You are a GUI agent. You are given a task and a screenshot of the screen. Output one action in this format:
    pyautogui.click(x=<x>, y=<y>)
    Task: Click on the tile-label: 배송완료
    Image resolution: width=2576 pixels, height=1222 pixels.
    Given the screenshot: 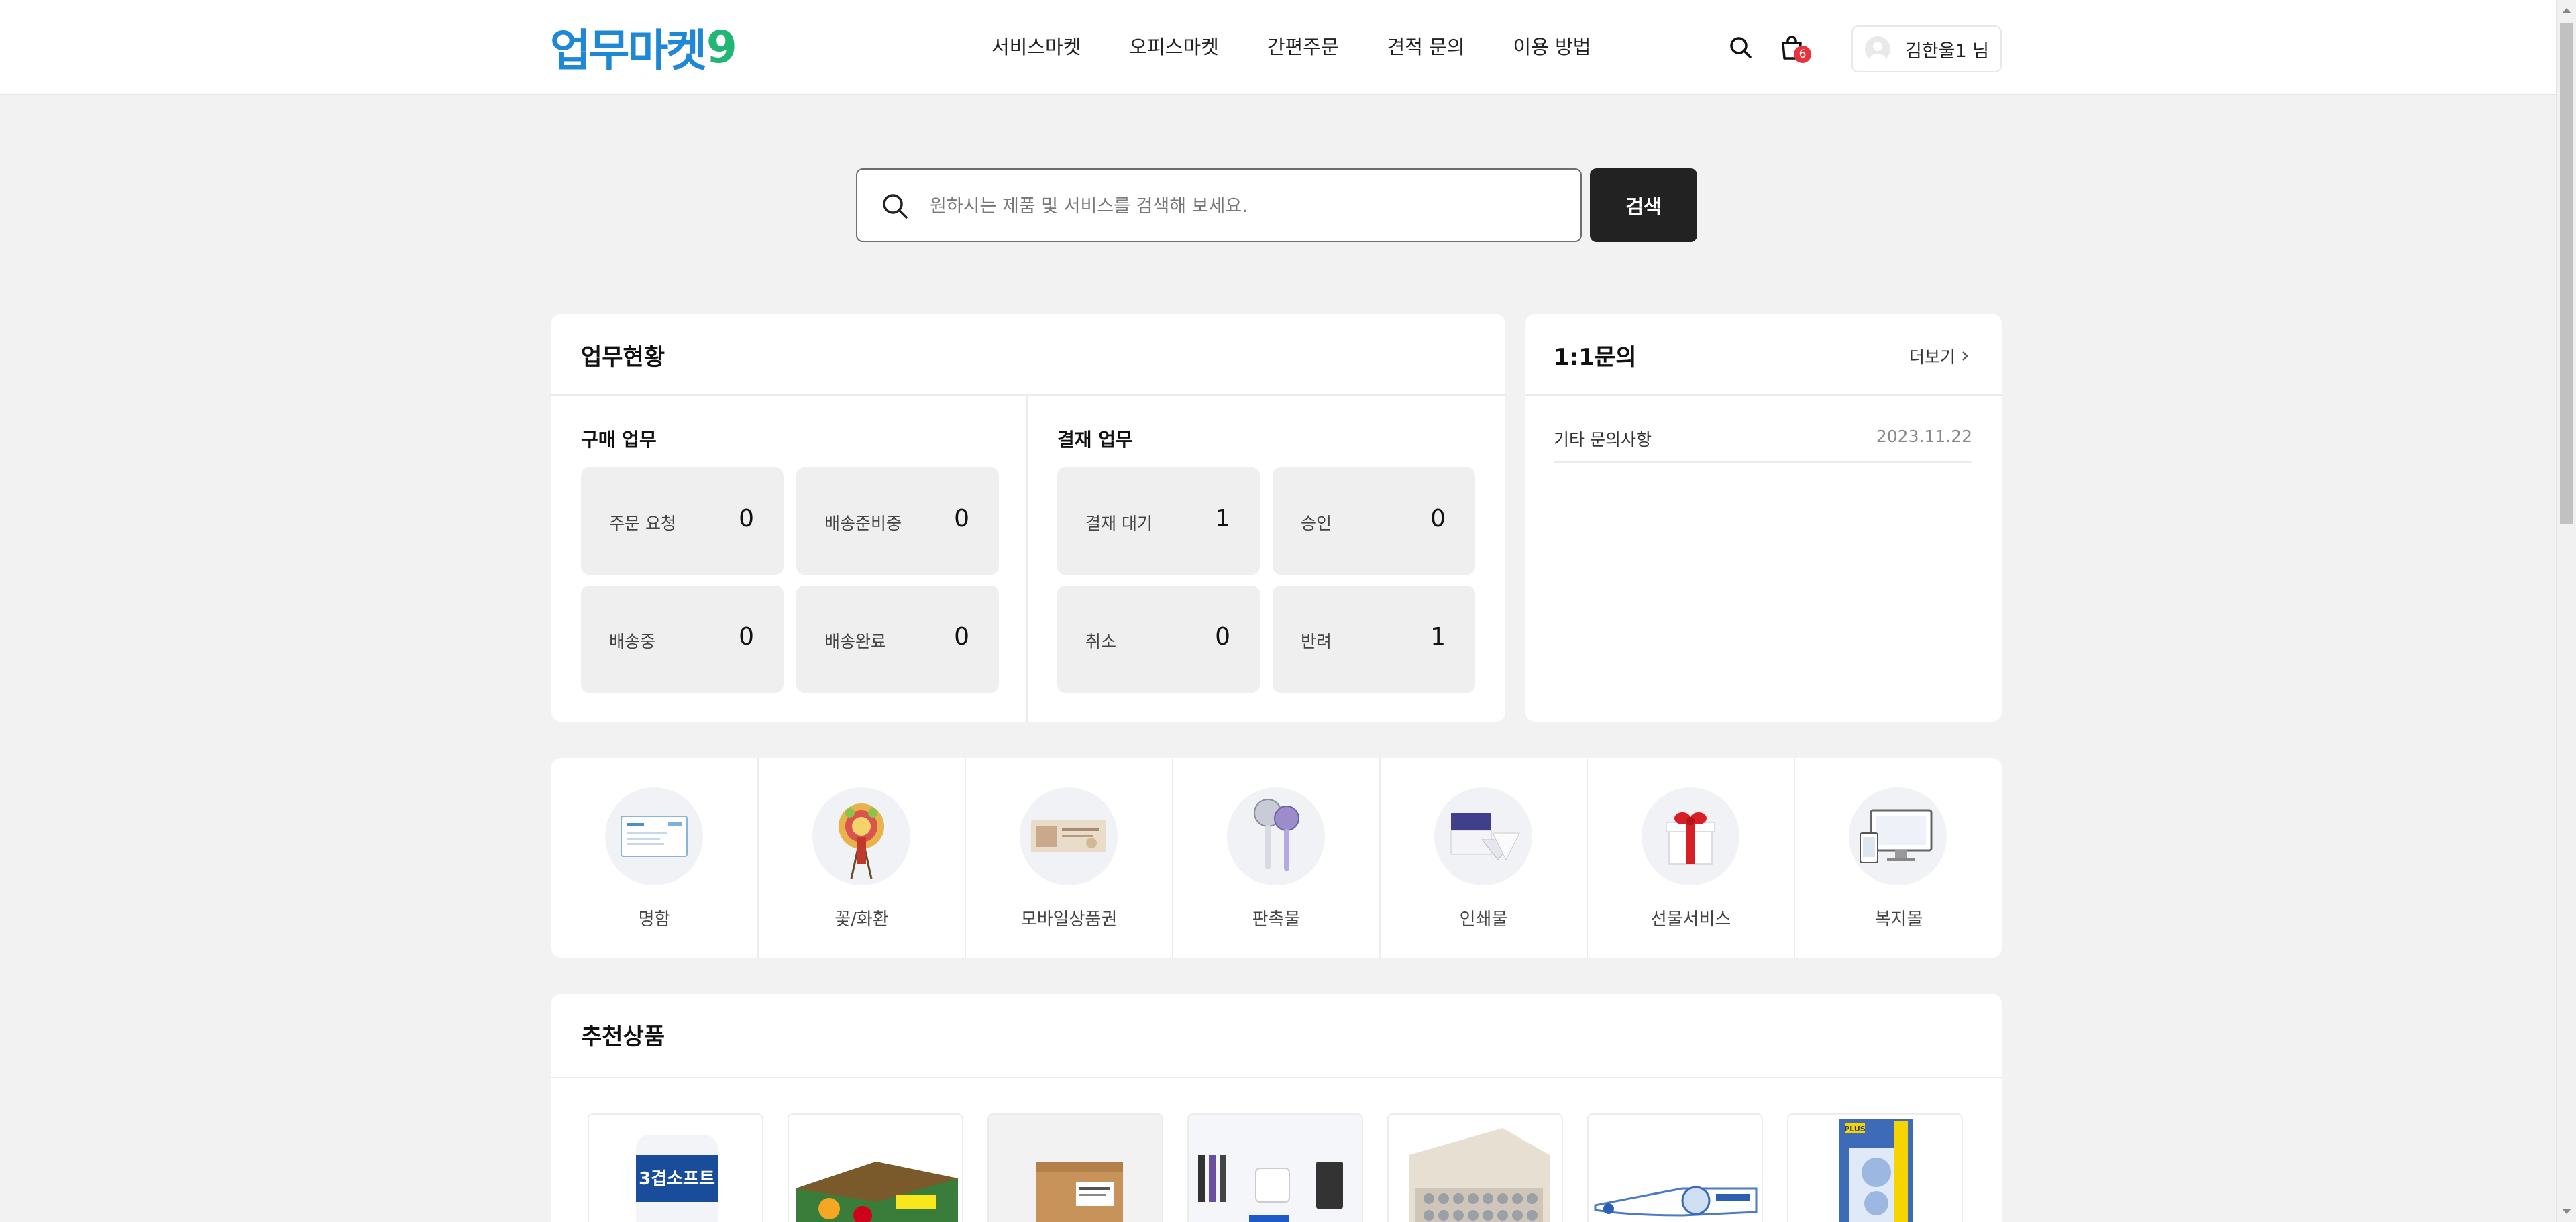 What is the action you would take?
    pyautogui.click(x=855, y=641)
    